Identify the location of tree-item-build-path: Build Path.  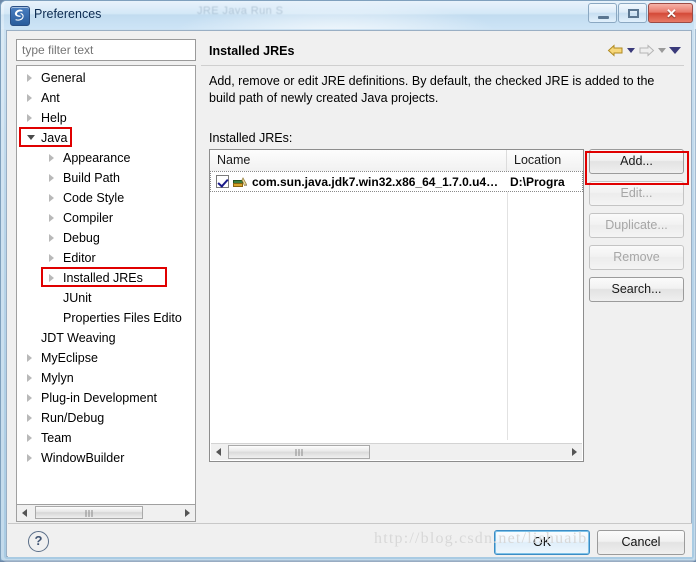
(106, 178).